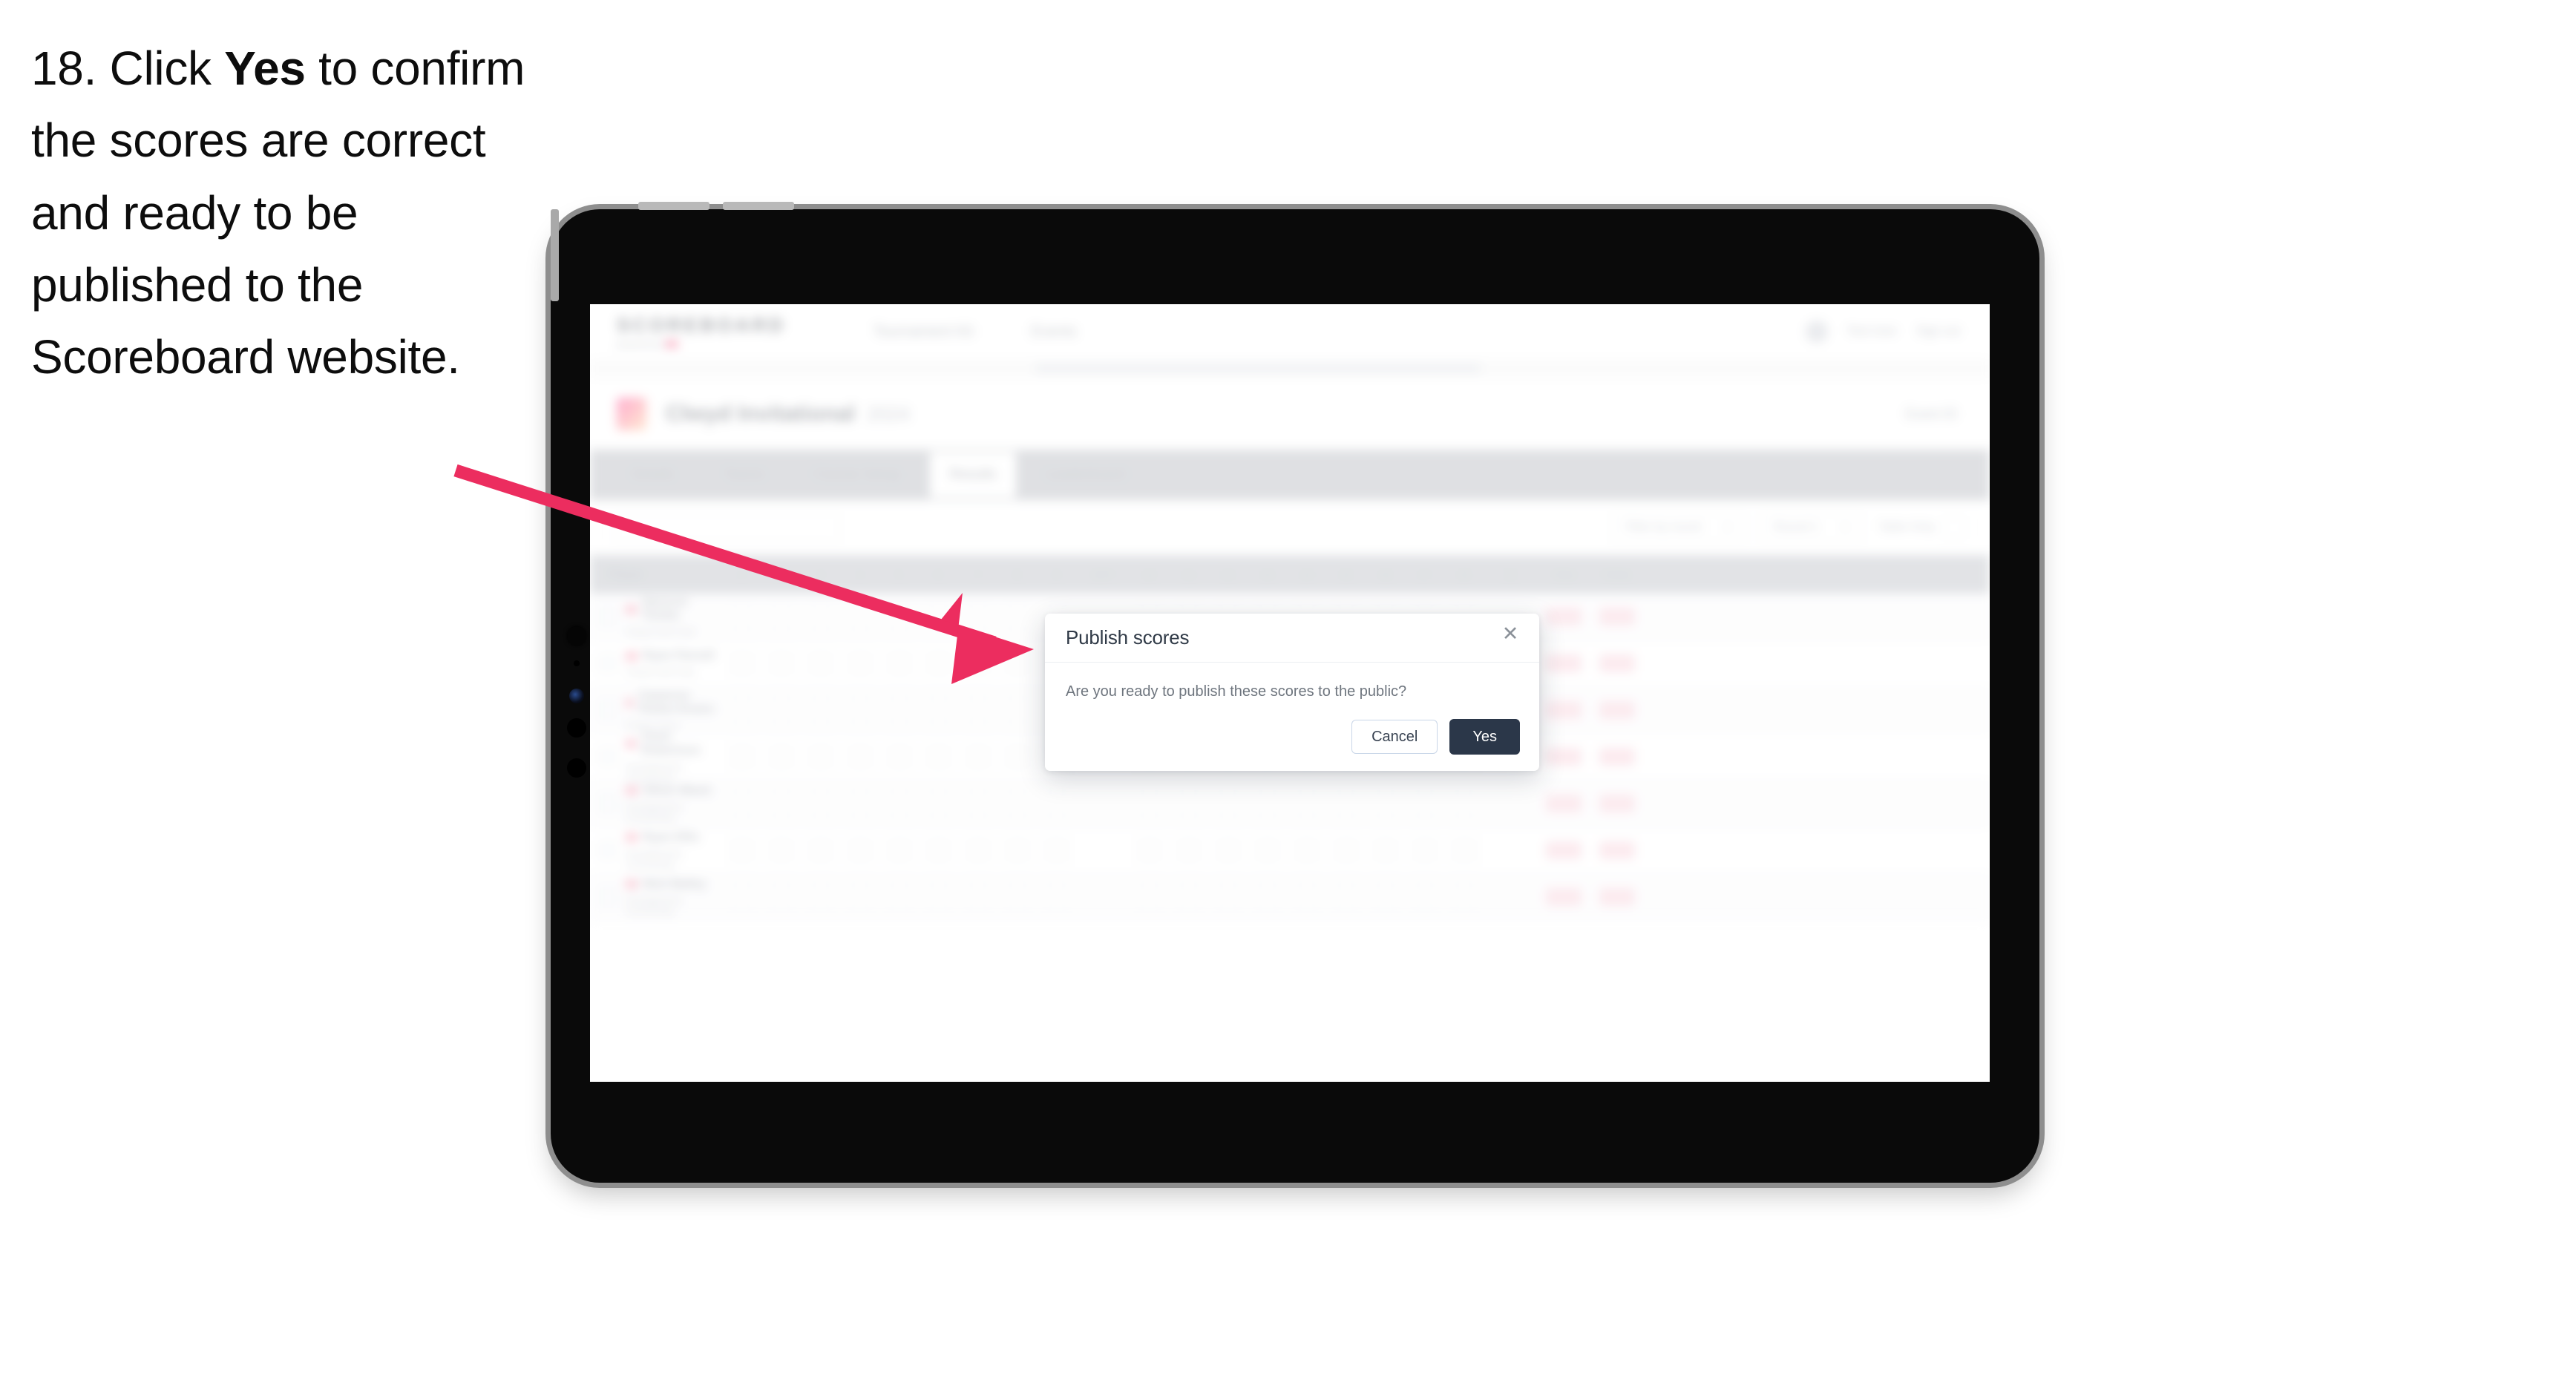 This screenshot has height=1386, width=2576. What do you see at coordinates (758, 206) in the screenshot?
I see `volume-down-button` at bounding box center [758, 206].